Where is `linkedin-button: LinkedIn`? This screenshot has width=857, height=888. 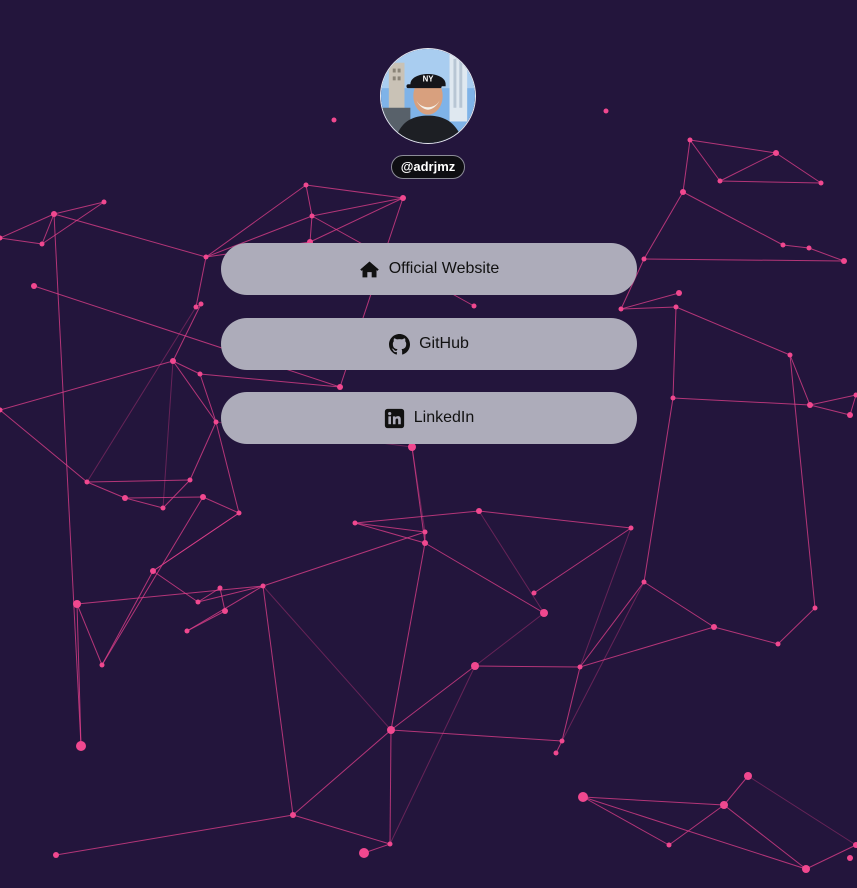 linkedin-button: LinkedIn is located at coordinates (429, 418).